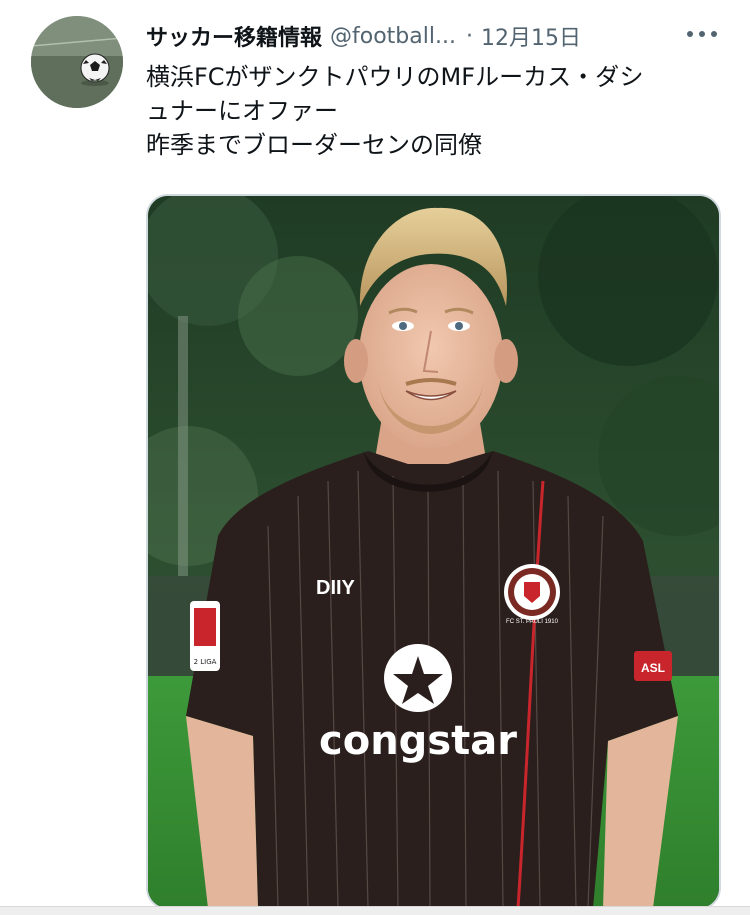 The height and width of the screenshot is (915, 750). Describe the element at coordinates (532, 622) in the screenshot. I see `crest-text: FC ST. PAULI 1910` at that location.